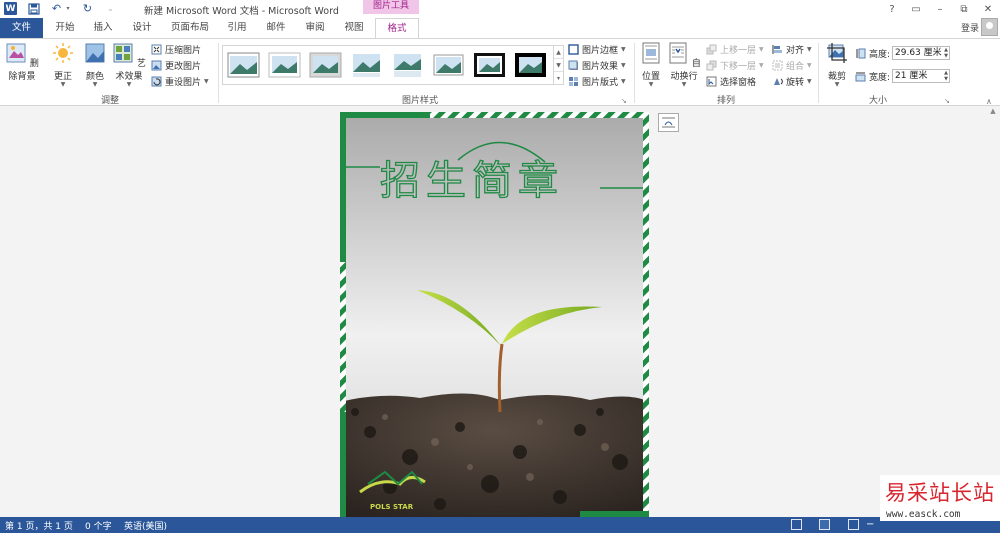 Image resolution: width=1000 pixels, height=533 pixels. Describe the element at coordinates (145, 525) in the screenshot. I see `language-indicator: 英语(美国)` at that location.